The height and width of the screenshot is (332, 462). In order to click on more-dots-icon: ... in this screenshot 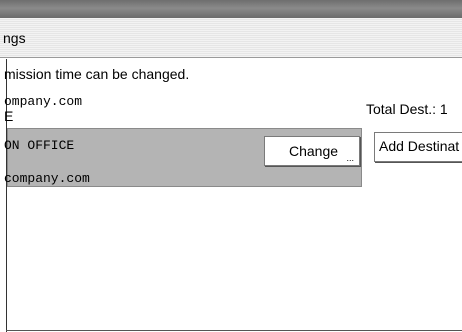, I will do `click(350, 158)`.